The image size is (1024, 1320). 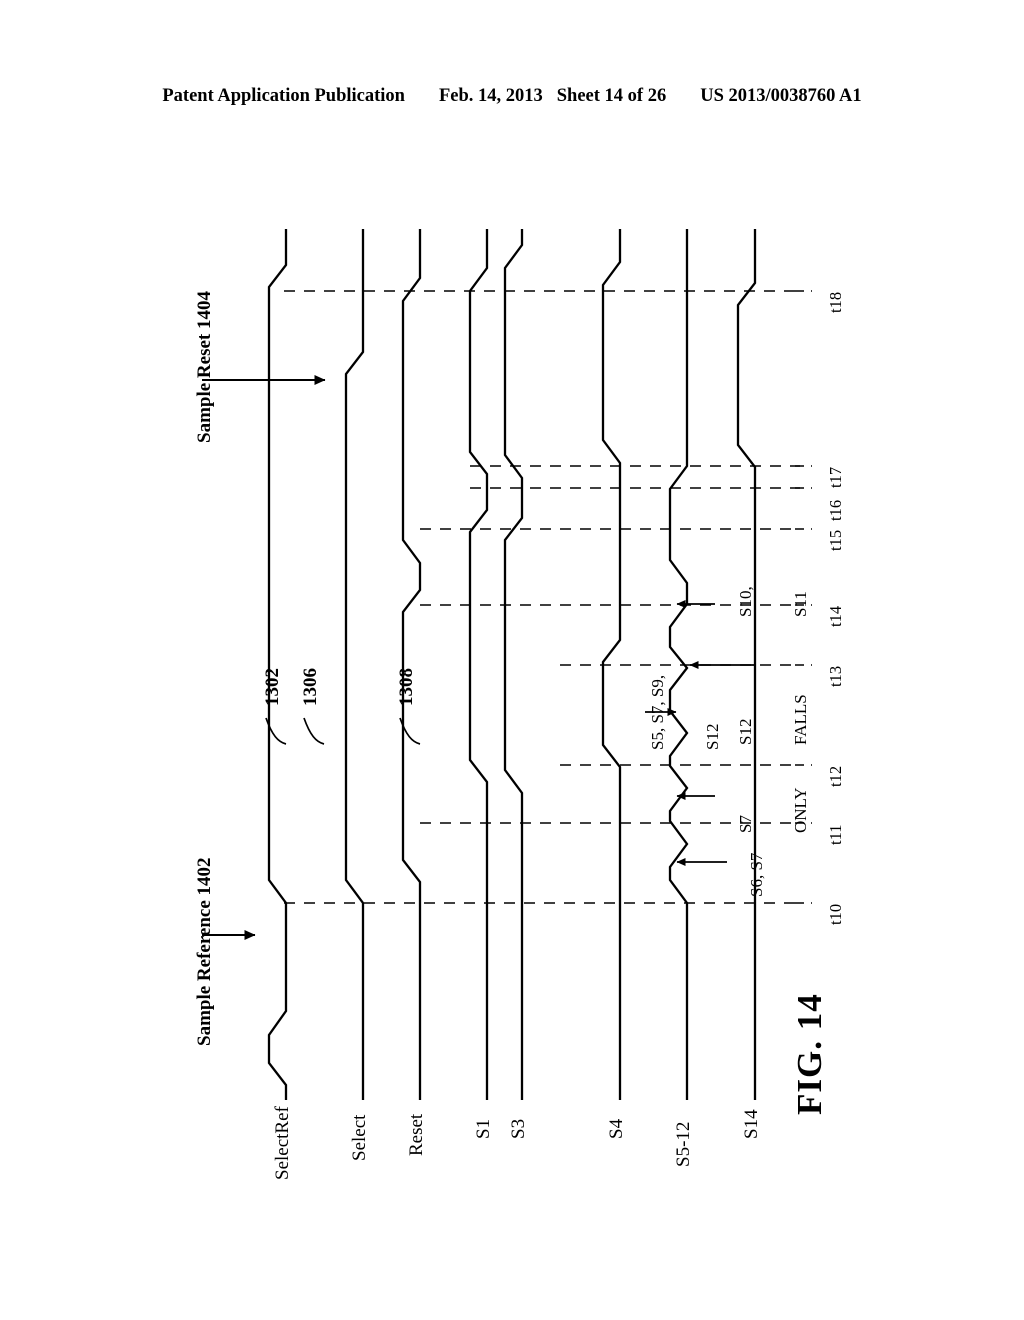 I want to click on annotation-s7-only: S7 ONLY, so click(x=764, y=810).